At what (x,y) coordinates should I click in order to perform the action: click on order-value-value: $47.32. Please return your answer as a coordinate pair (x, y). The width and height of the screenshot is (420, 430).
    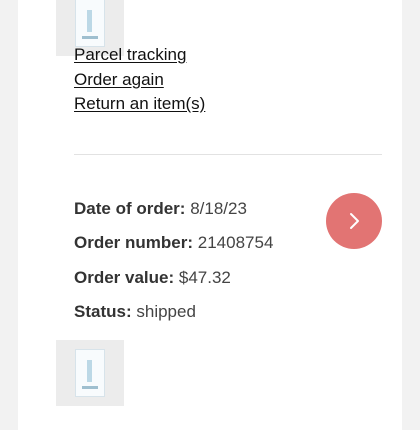
    Looking at the image, I should click on (204, 277).